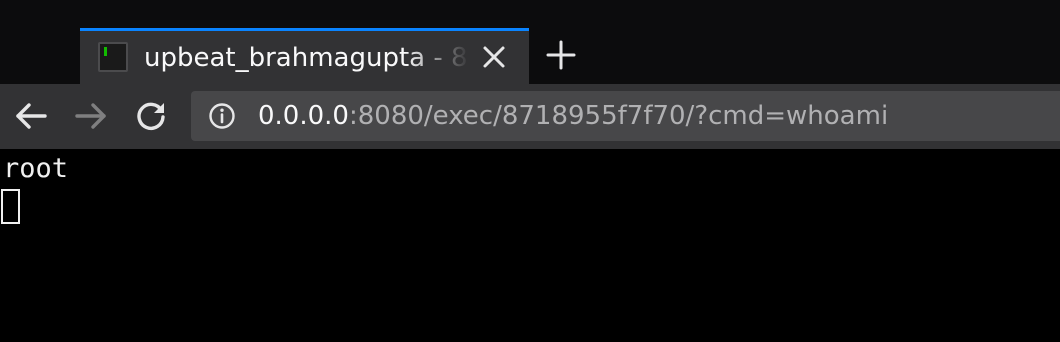  I want to click on tab-active: upbeat_brahmagupta - 8, so click(304, 56).